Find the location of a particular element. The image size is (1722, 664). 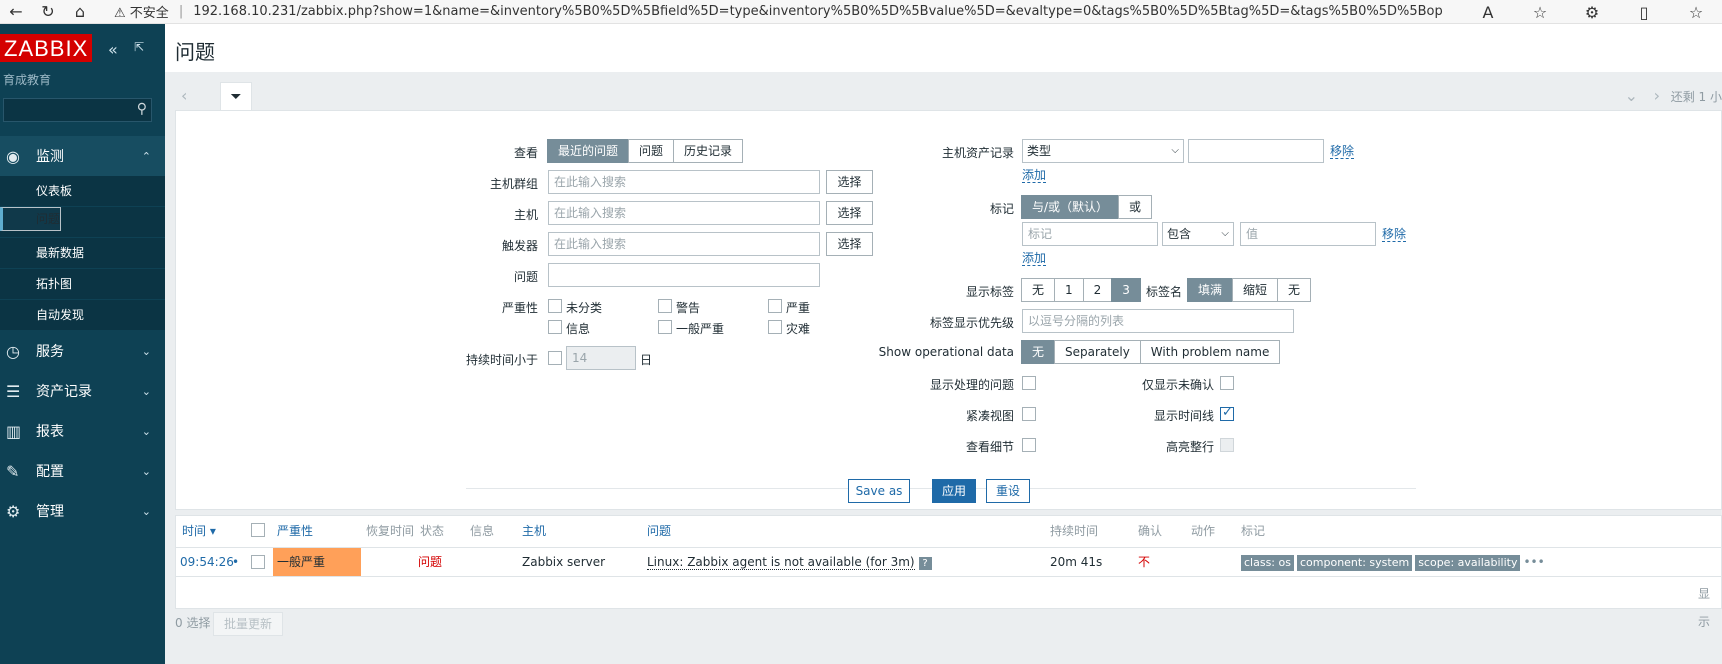

view-problems: 问题 is located at coordinates (651, 151).